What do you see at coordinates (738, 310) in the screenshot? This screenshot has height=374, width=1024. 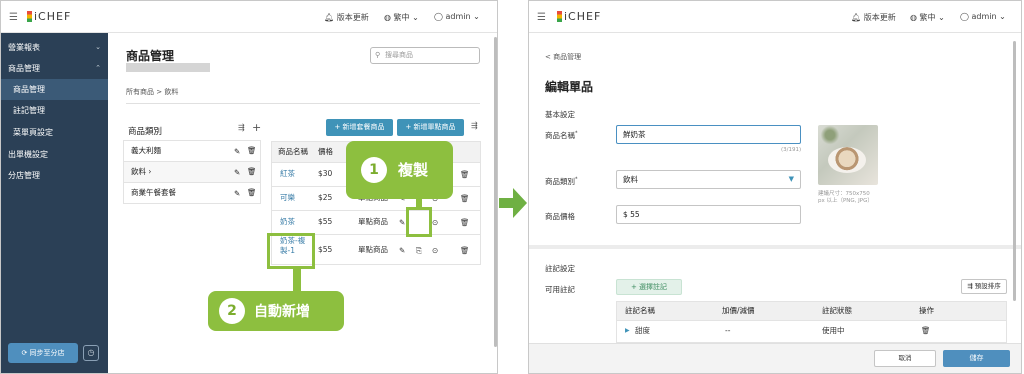 I see `header-price-adjust: 加價/減價` at bounding box center [738, 310].